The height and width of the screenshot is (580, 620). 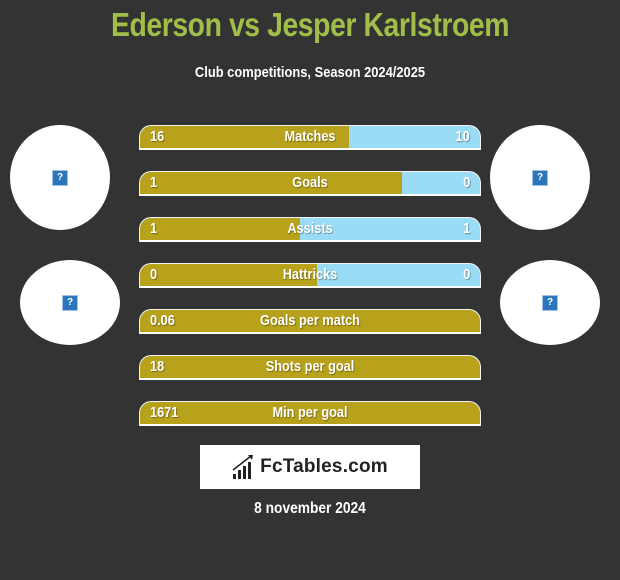 I want to click on right-club-logo: ?, so click(x=550, y=302).